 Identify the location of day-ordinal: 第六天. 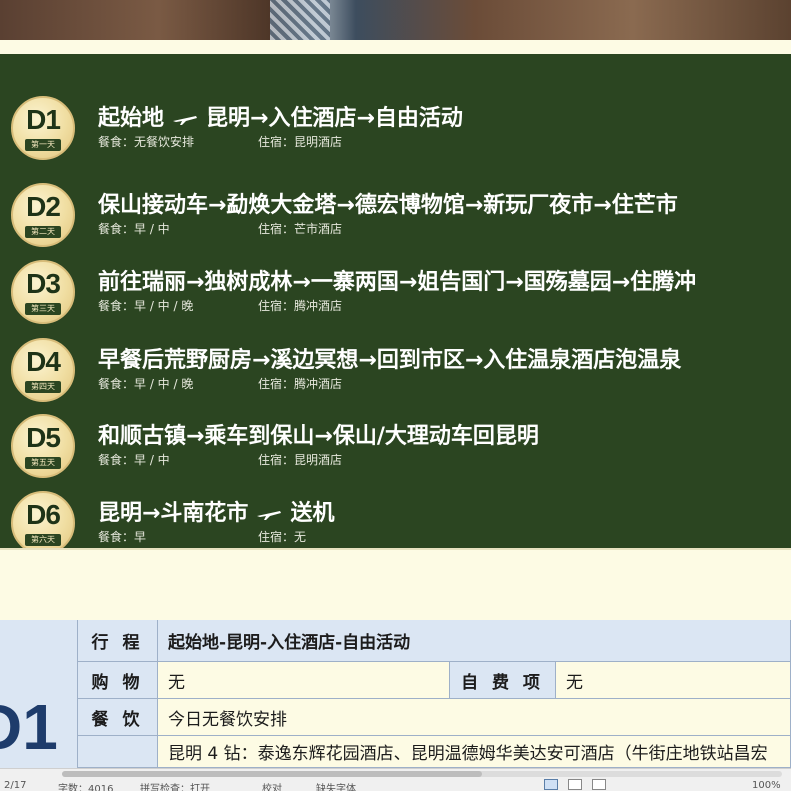
(43, 540).